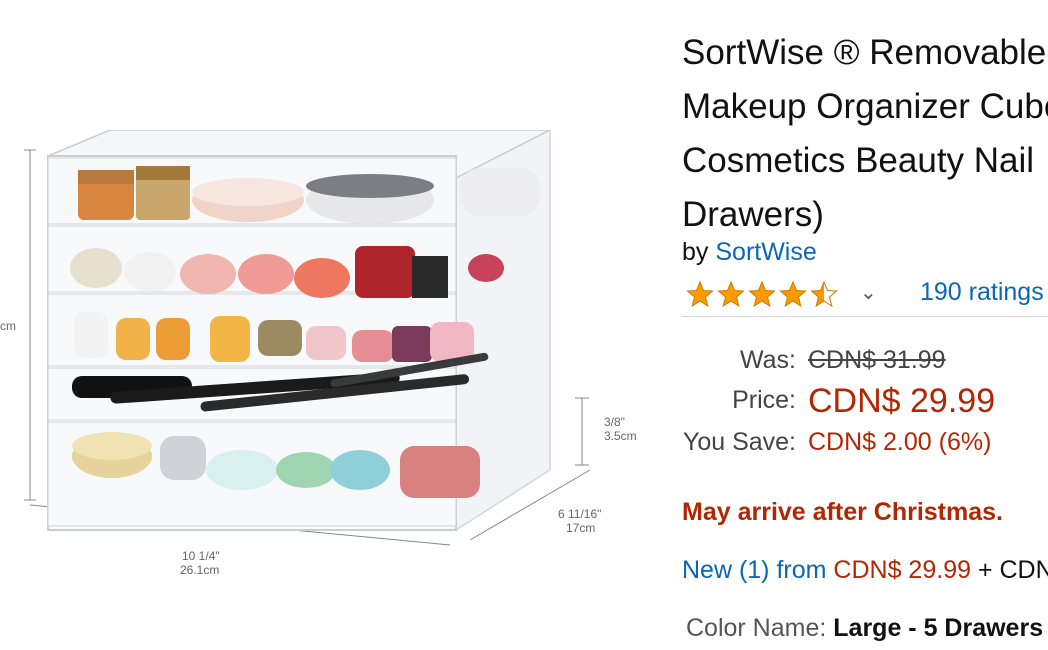 The width and height of the screenshot is (1048, 650). Describe the element at coordinates (842, 512) in the screenshot. I see `delivery-notice: May arrive after Christmas.` at that location.